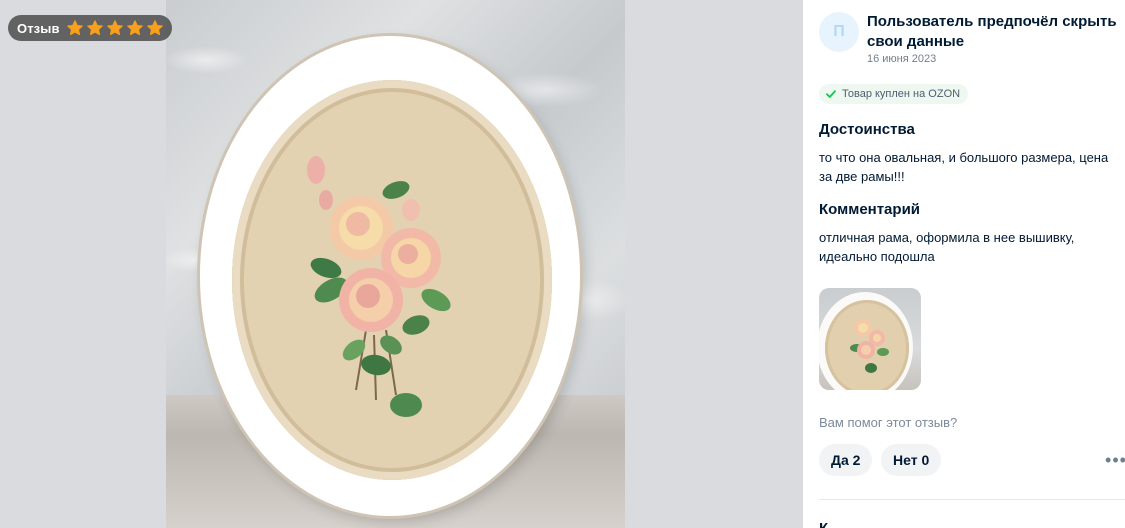 The height and width of the screenshot is (528, 1125). I want to click on avatar: П, so click(839, 32).